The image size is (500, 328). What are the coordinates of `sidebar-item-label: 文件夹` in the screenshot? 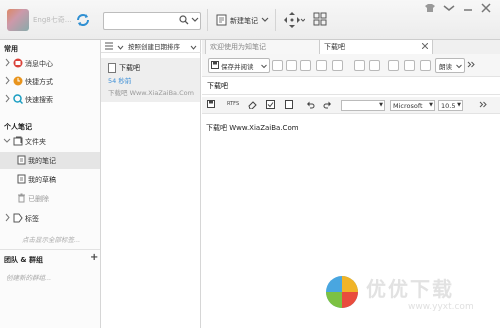 It's located at (35, 142).